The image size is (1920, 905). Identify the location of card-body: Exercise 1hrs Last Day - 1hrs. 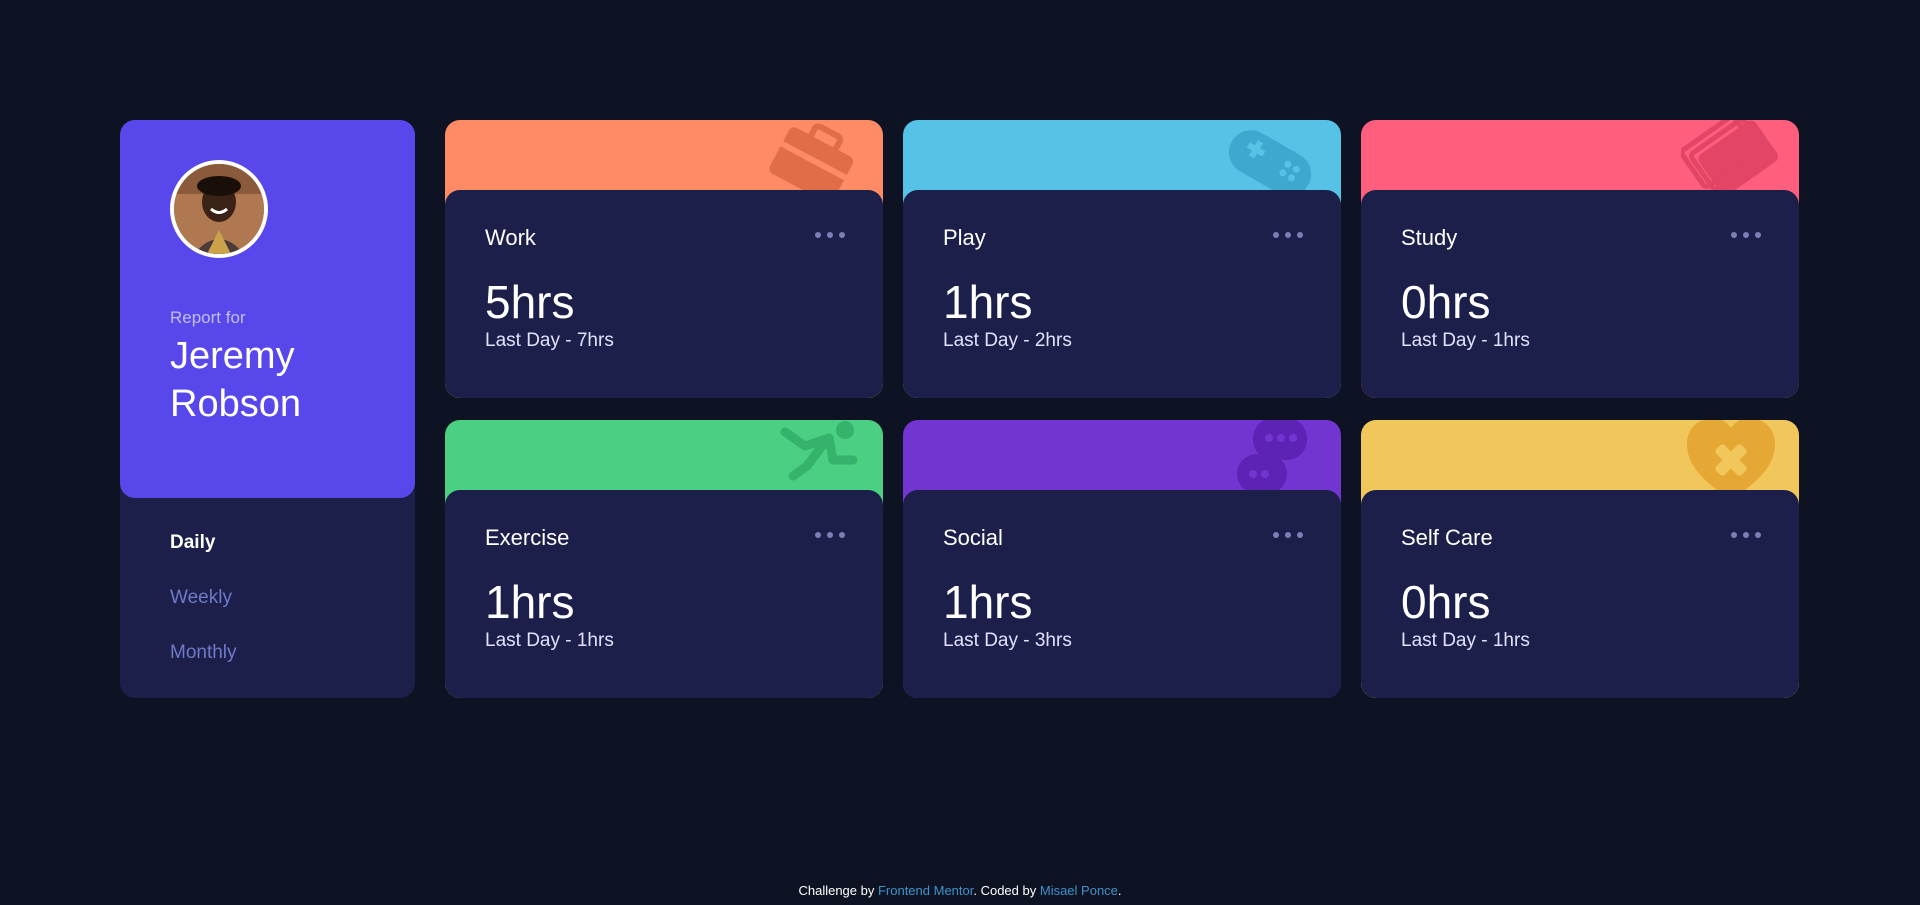
(664, 594).